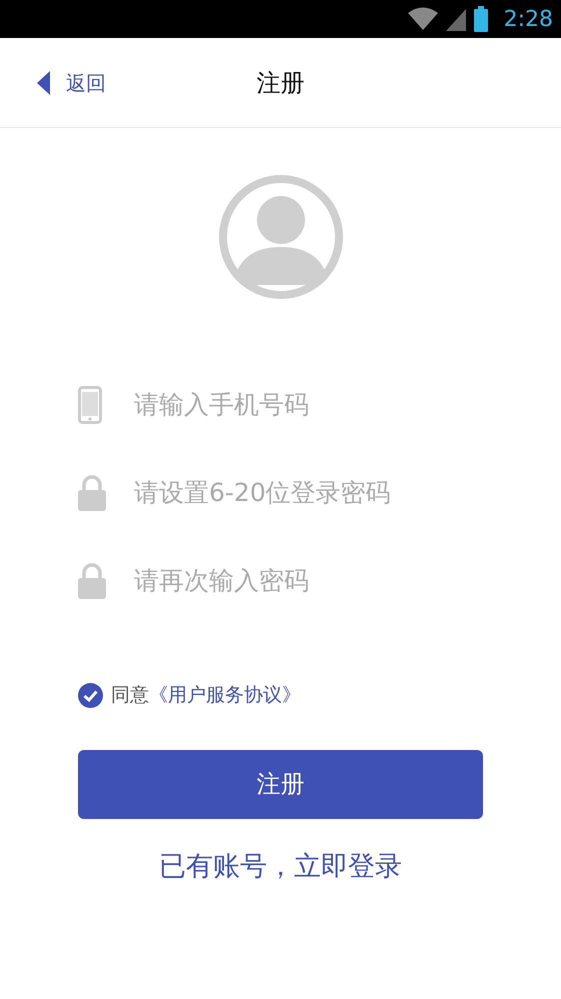  I want to click on wifi-icon, so click(423, 19).